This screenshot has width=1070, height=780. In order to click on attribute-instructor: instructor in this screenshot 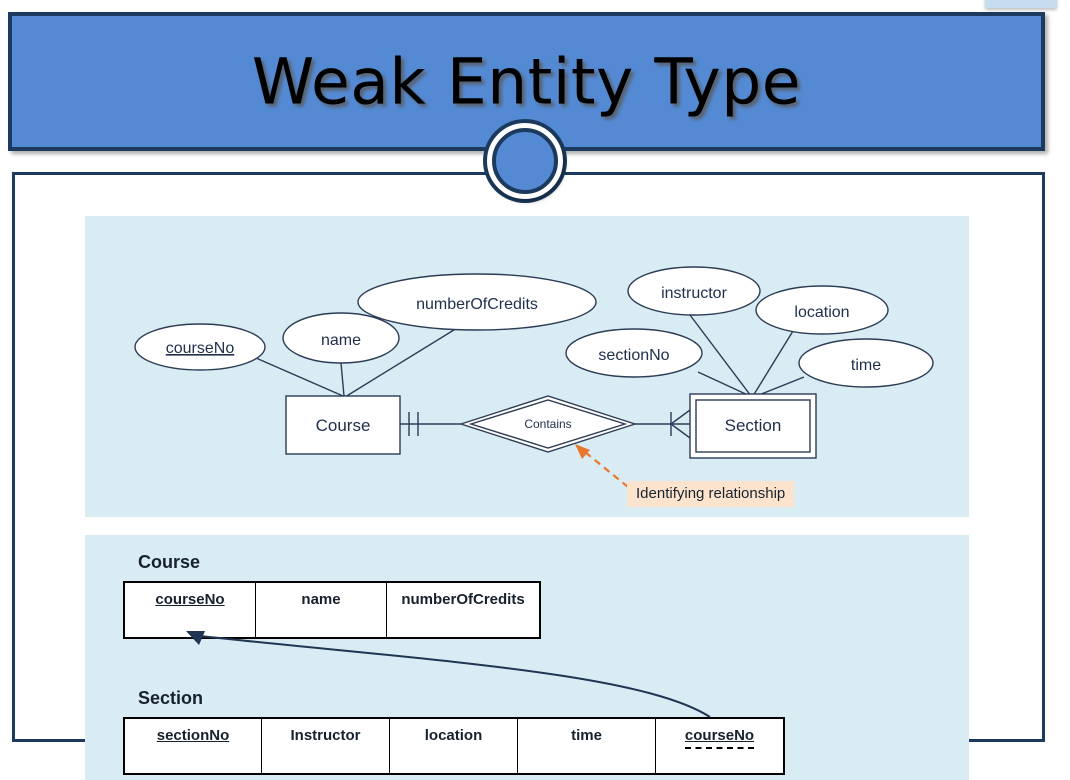, I will do `click(694, 291)`.